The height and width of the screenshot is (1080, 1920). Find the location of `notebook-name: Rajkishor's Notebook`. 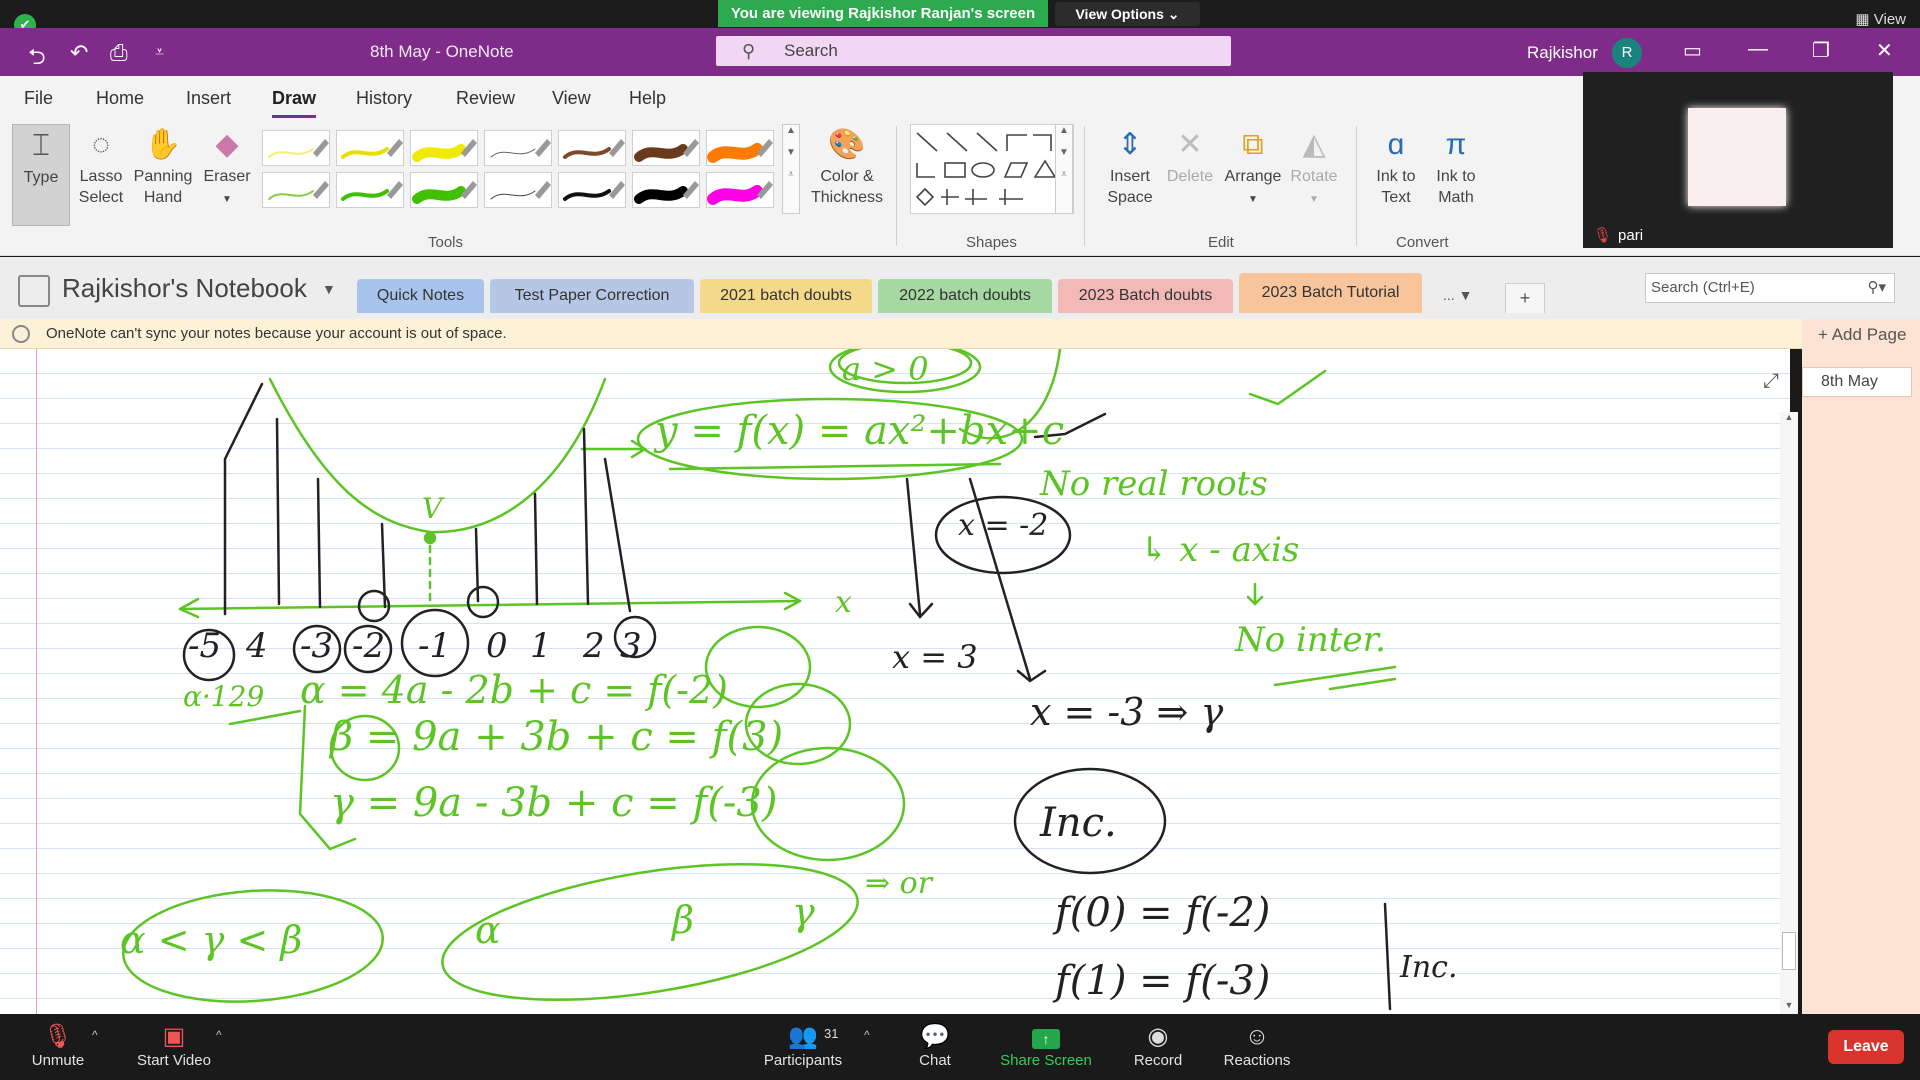

notebook-name: Rajkishor's Notebook is located at coordinates (184, 288).